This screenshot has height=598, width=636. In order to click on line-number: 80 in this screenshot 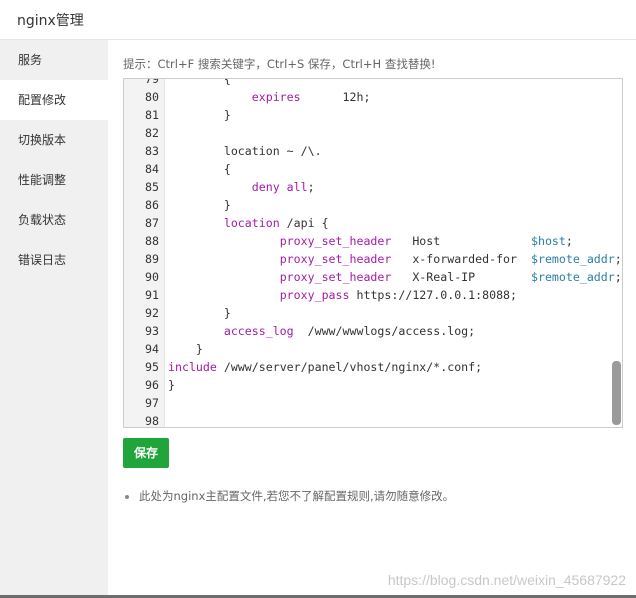, I will do `click(152, 97)`.